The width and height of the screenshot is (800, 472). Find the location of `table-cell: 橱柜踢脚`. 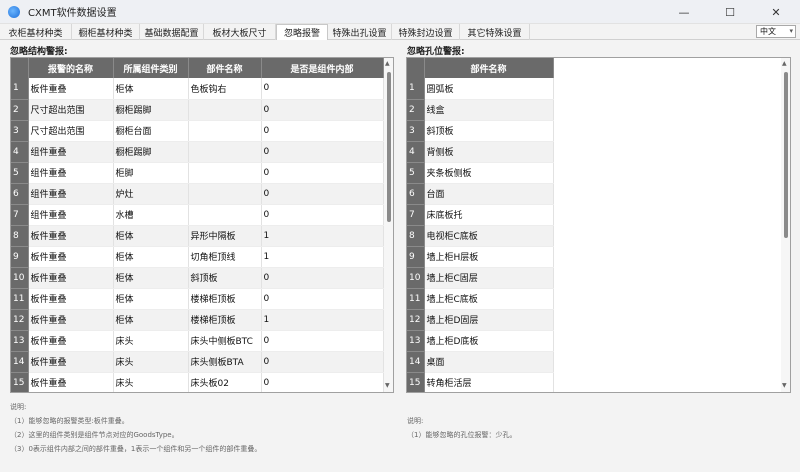

table-cell: 橱柜踢脚 is located at coordinates (151, 110).